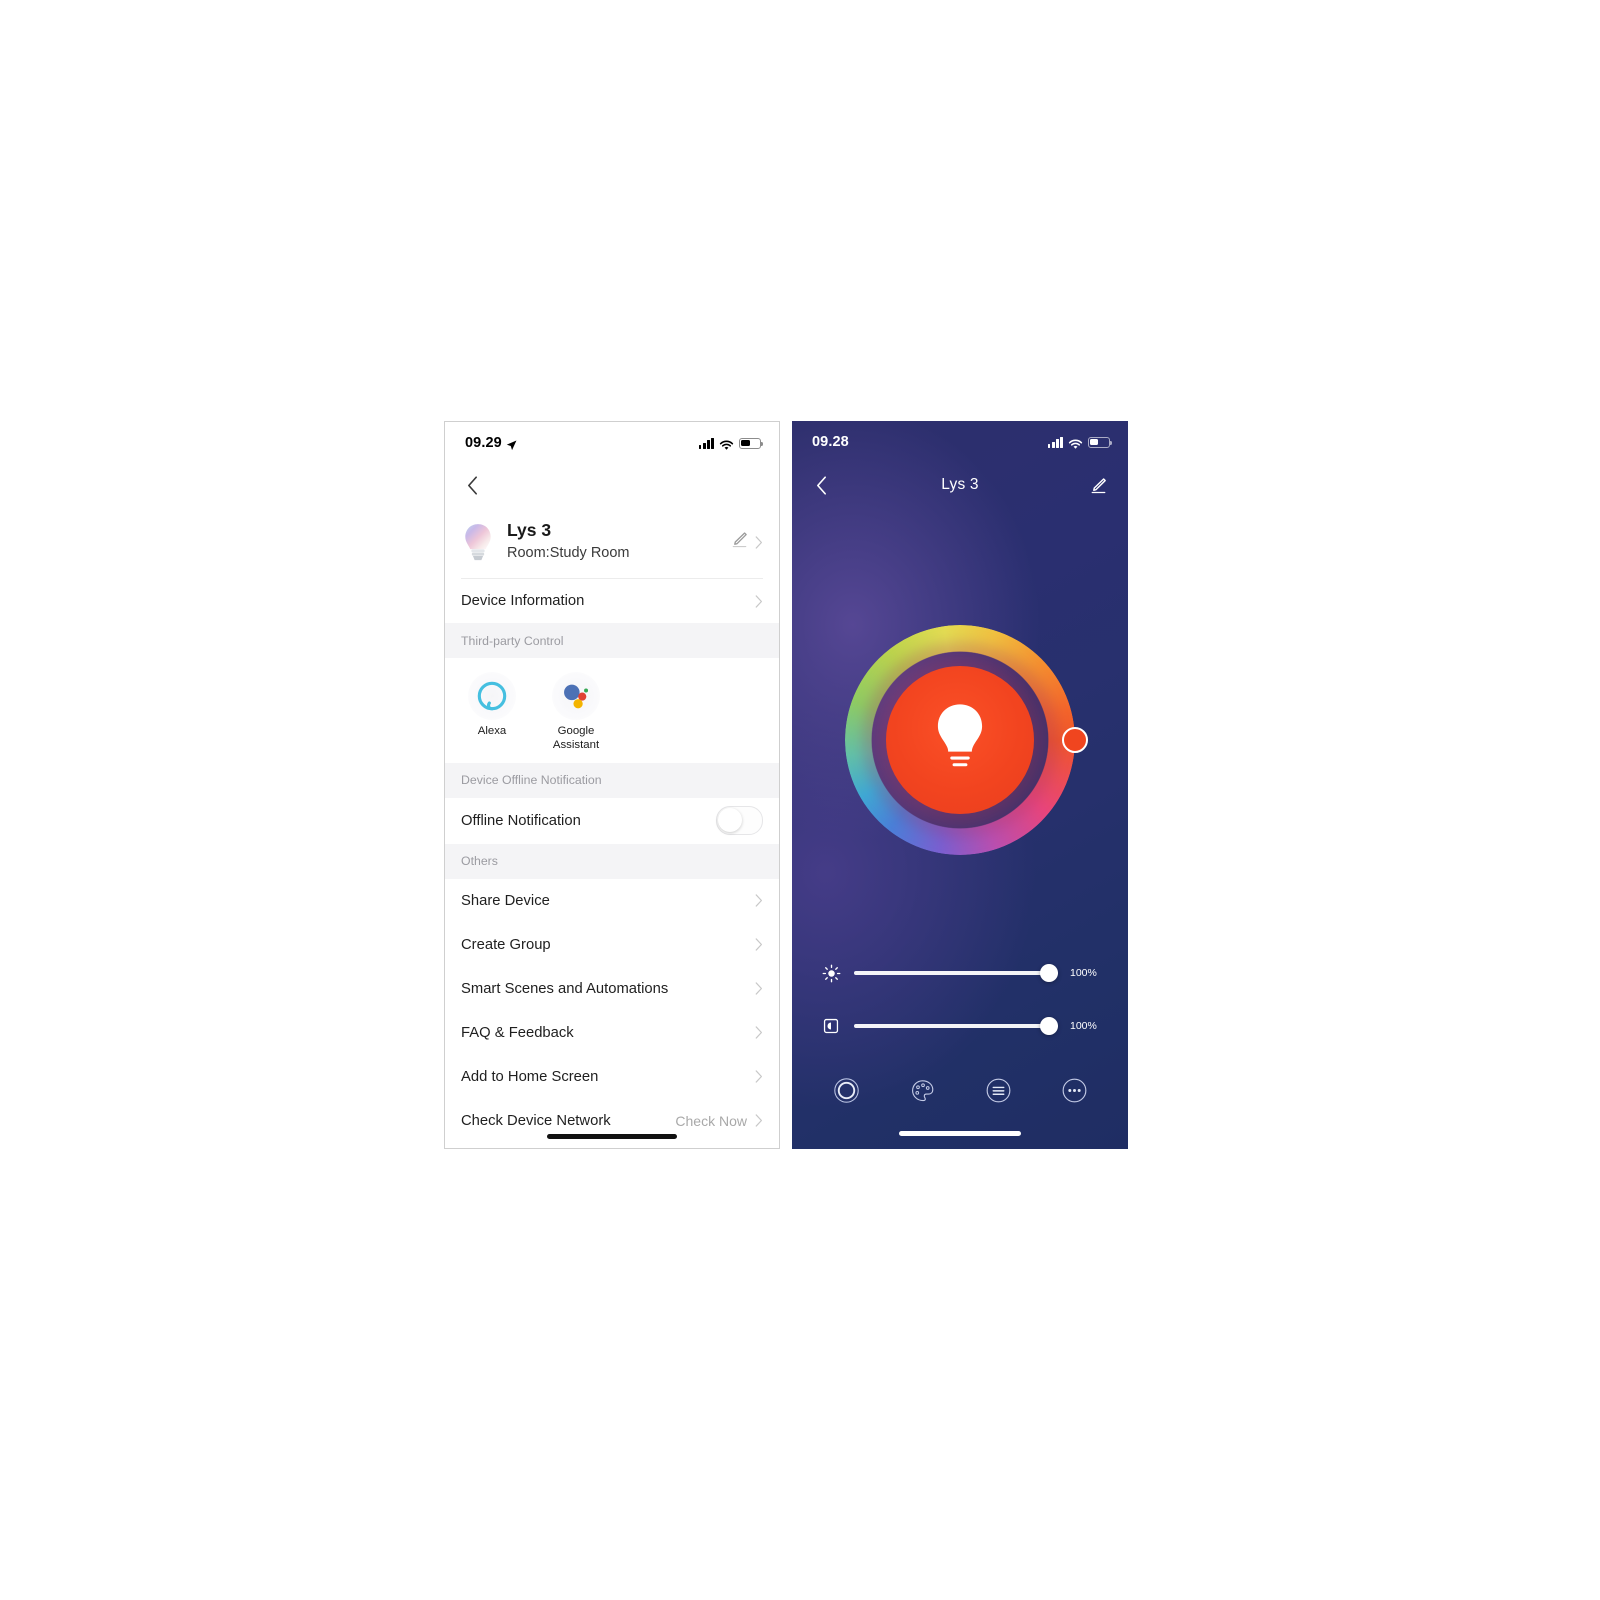 This screenshot has height=1600, width=1600. Describe the element at coordinates (831, 1026) in the screenshot. I see `color-temperature-icon` at that location.